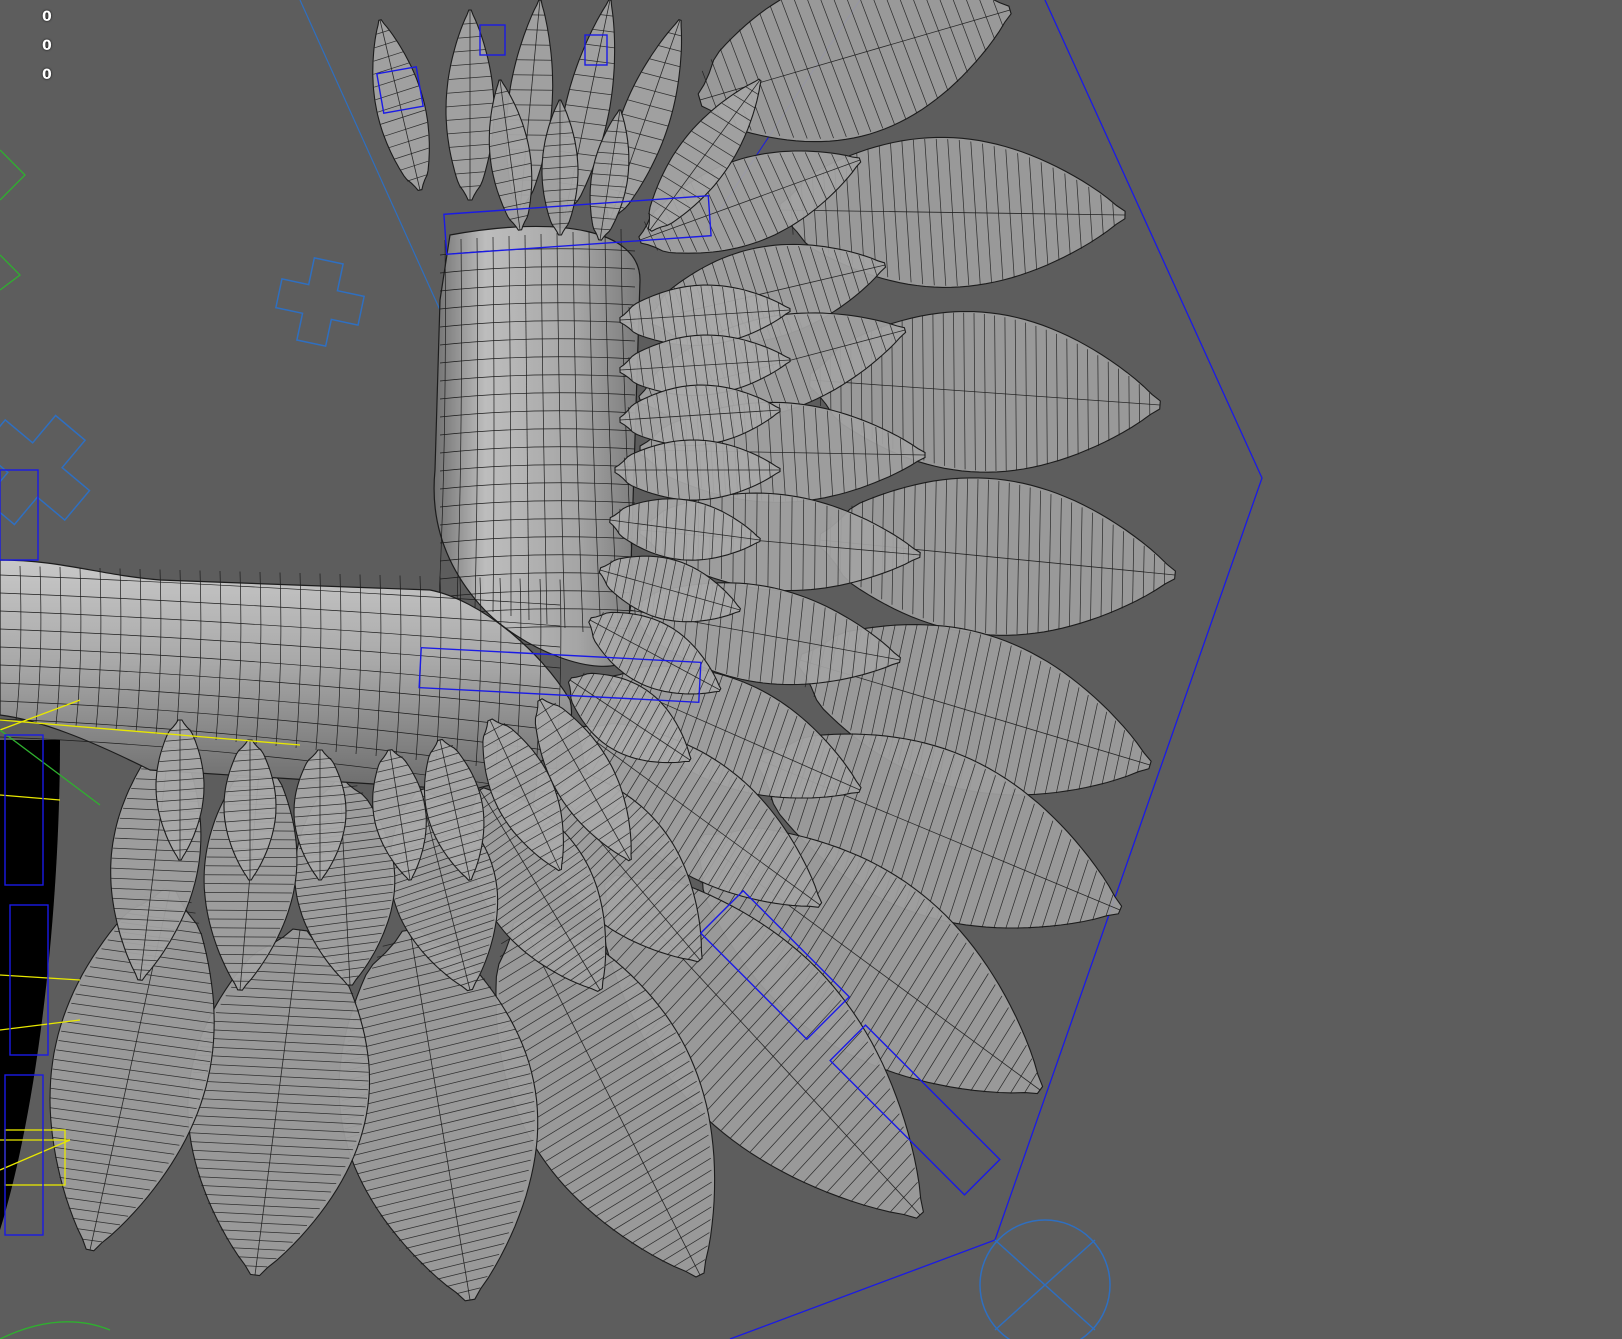 This screenshot has height=1339, width=1622. What do you see at coordinates (537, 446) in the screenshot?
I see `upper-arm-mesh` at bounding box center [537, 446].